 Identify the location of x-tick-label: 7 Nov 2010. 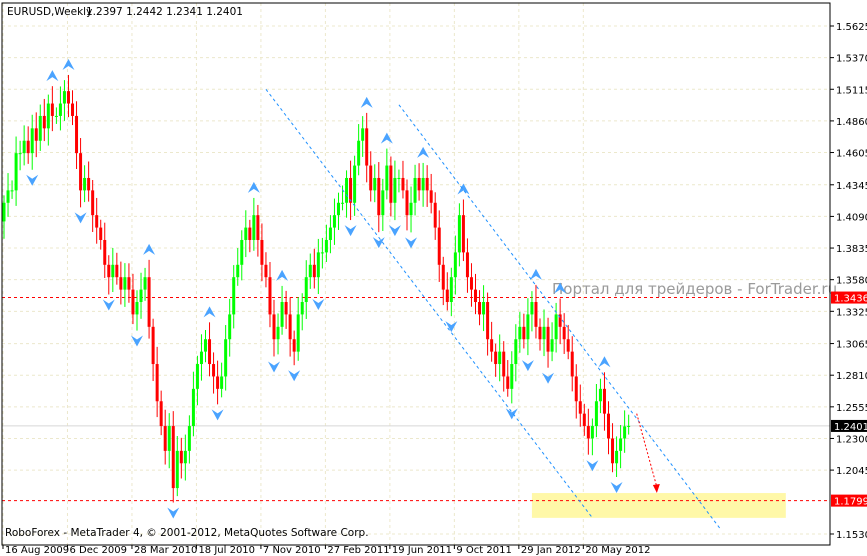
(292, 550).